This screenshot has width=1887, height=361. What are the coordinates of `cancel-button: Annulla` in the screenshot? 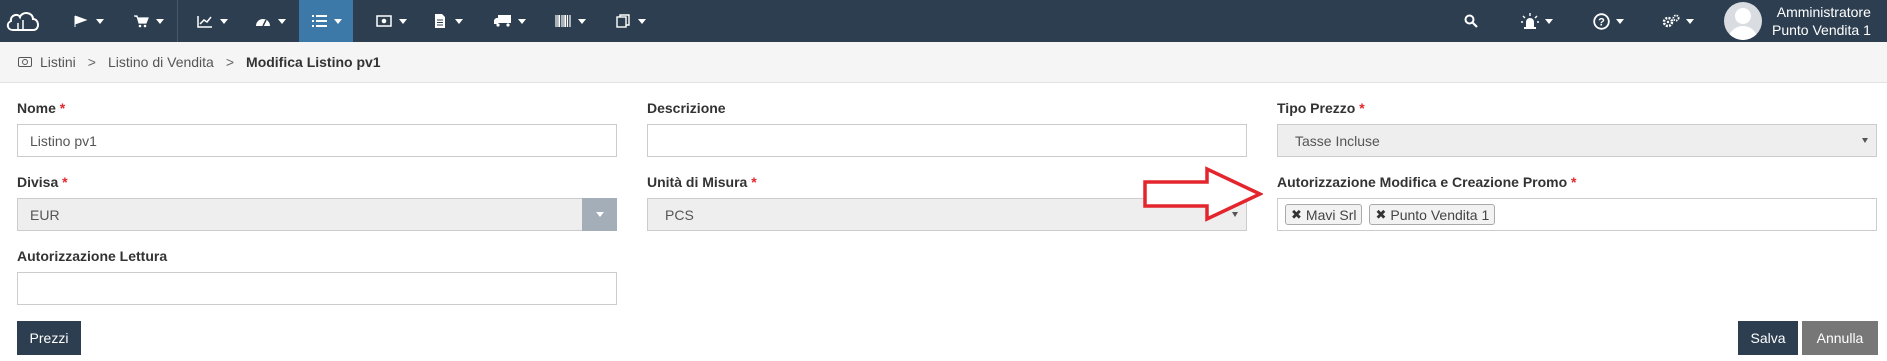 It's located at (1840, 338).